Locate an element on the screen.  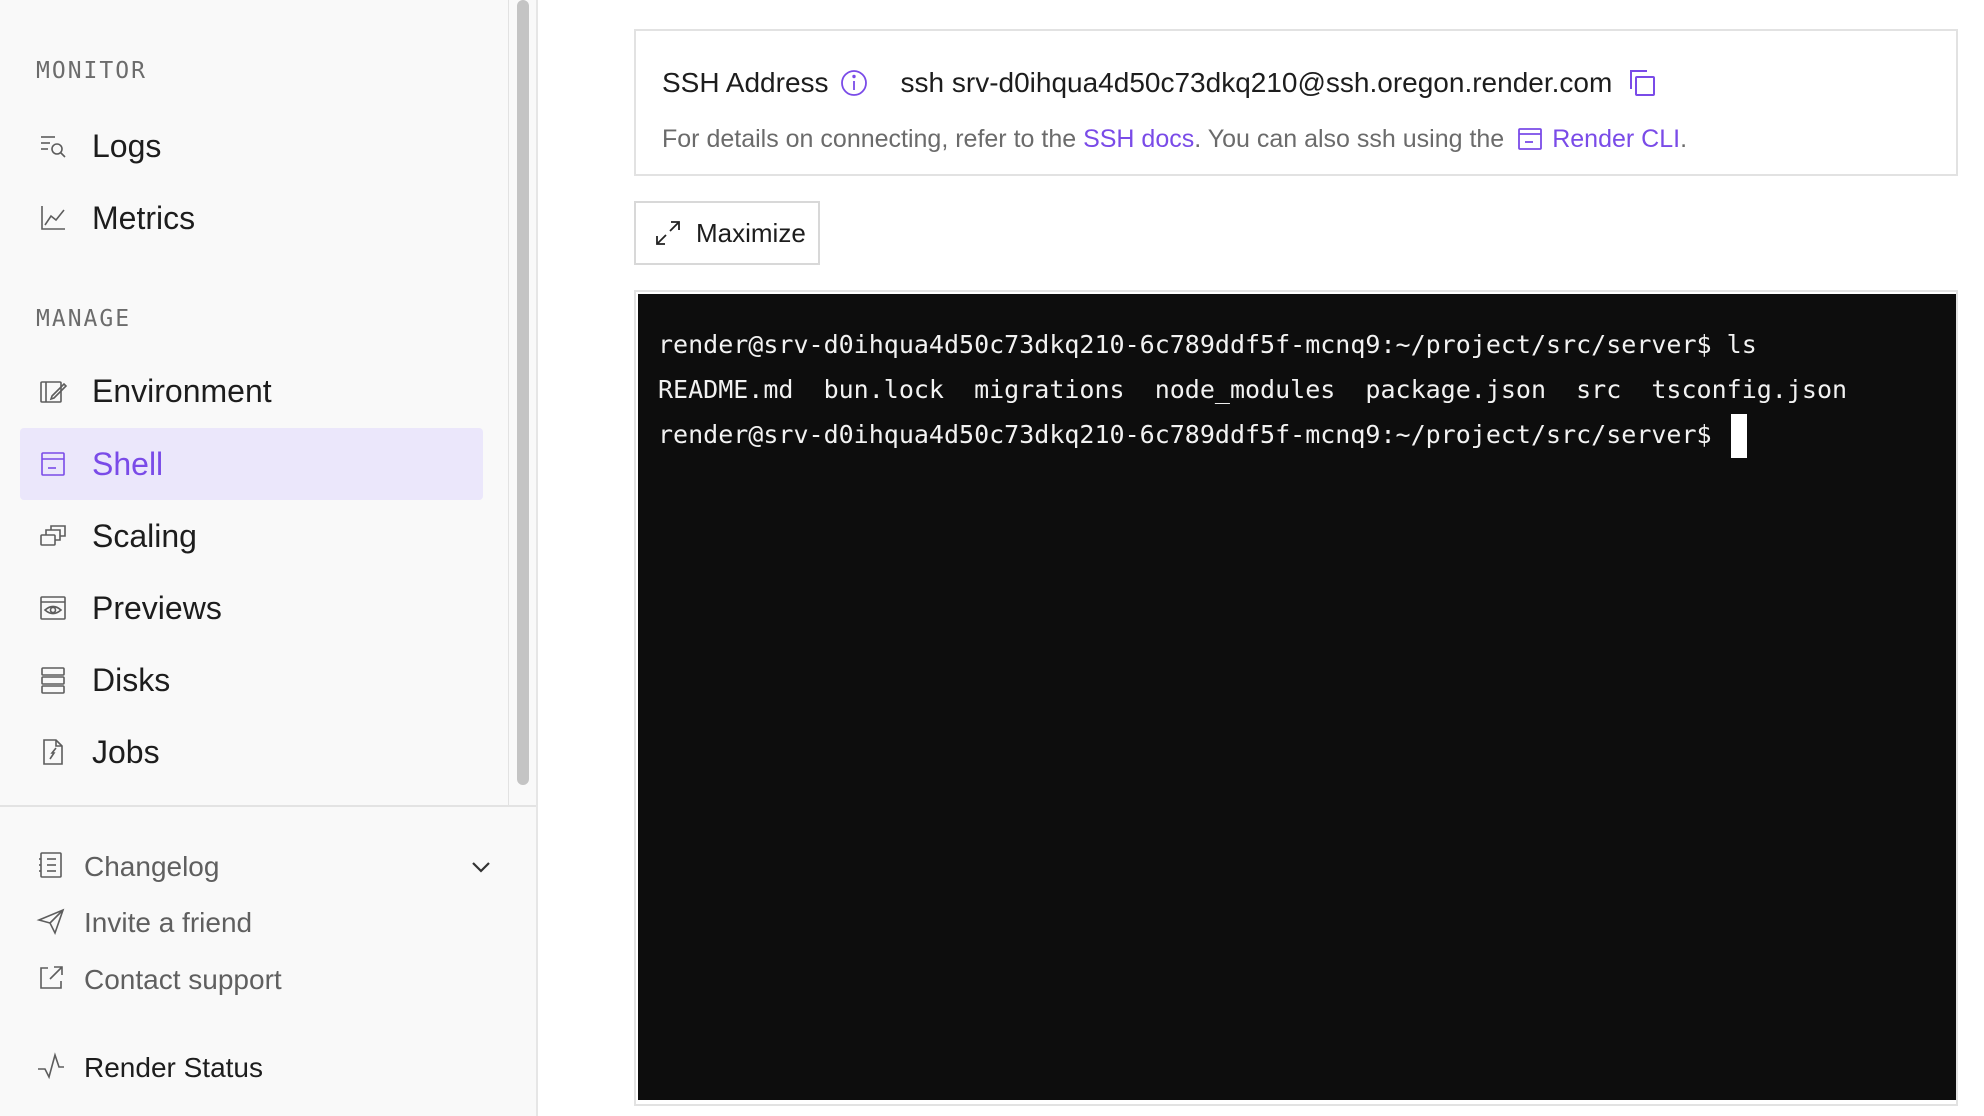
invite-friend-label: Invite a friend is located at coordinates (168, 922).